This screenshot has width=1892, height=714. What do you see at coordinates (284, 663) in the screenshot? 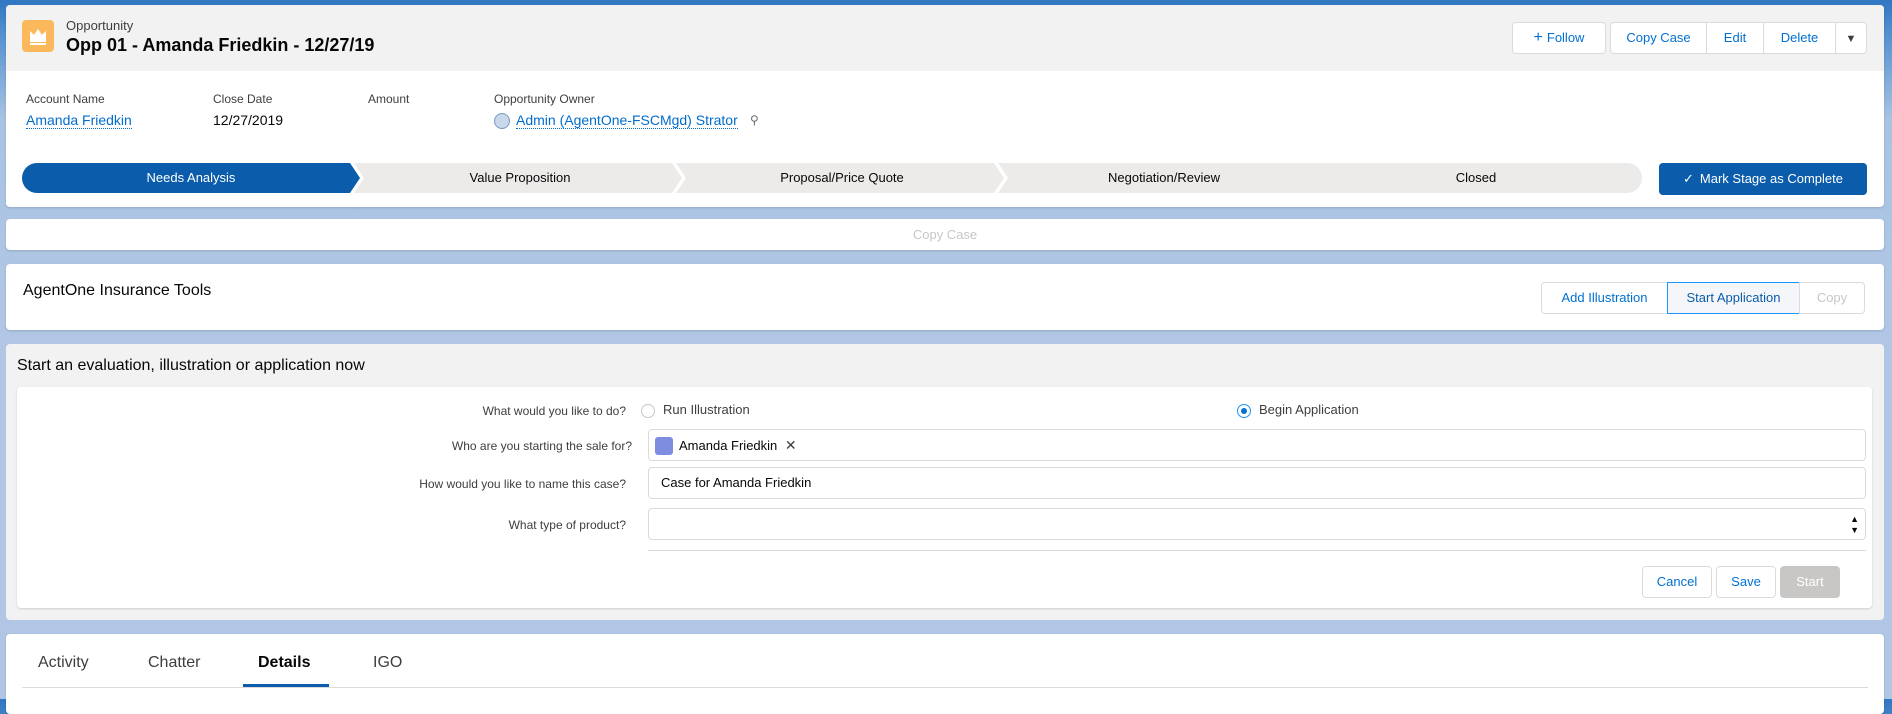
I see `tab-details: Details` at bounding box center [284, 663].